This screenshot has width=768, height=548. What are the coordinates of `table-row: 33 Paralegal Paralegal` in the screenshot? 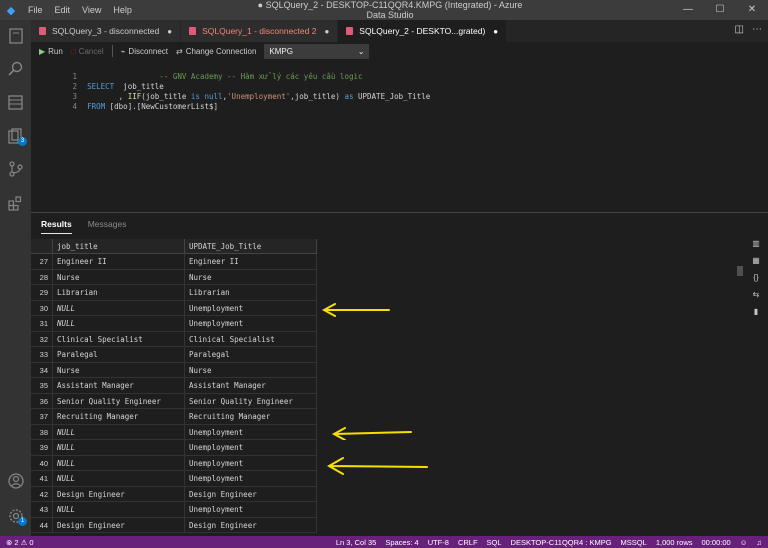 It's located at (174, 355).